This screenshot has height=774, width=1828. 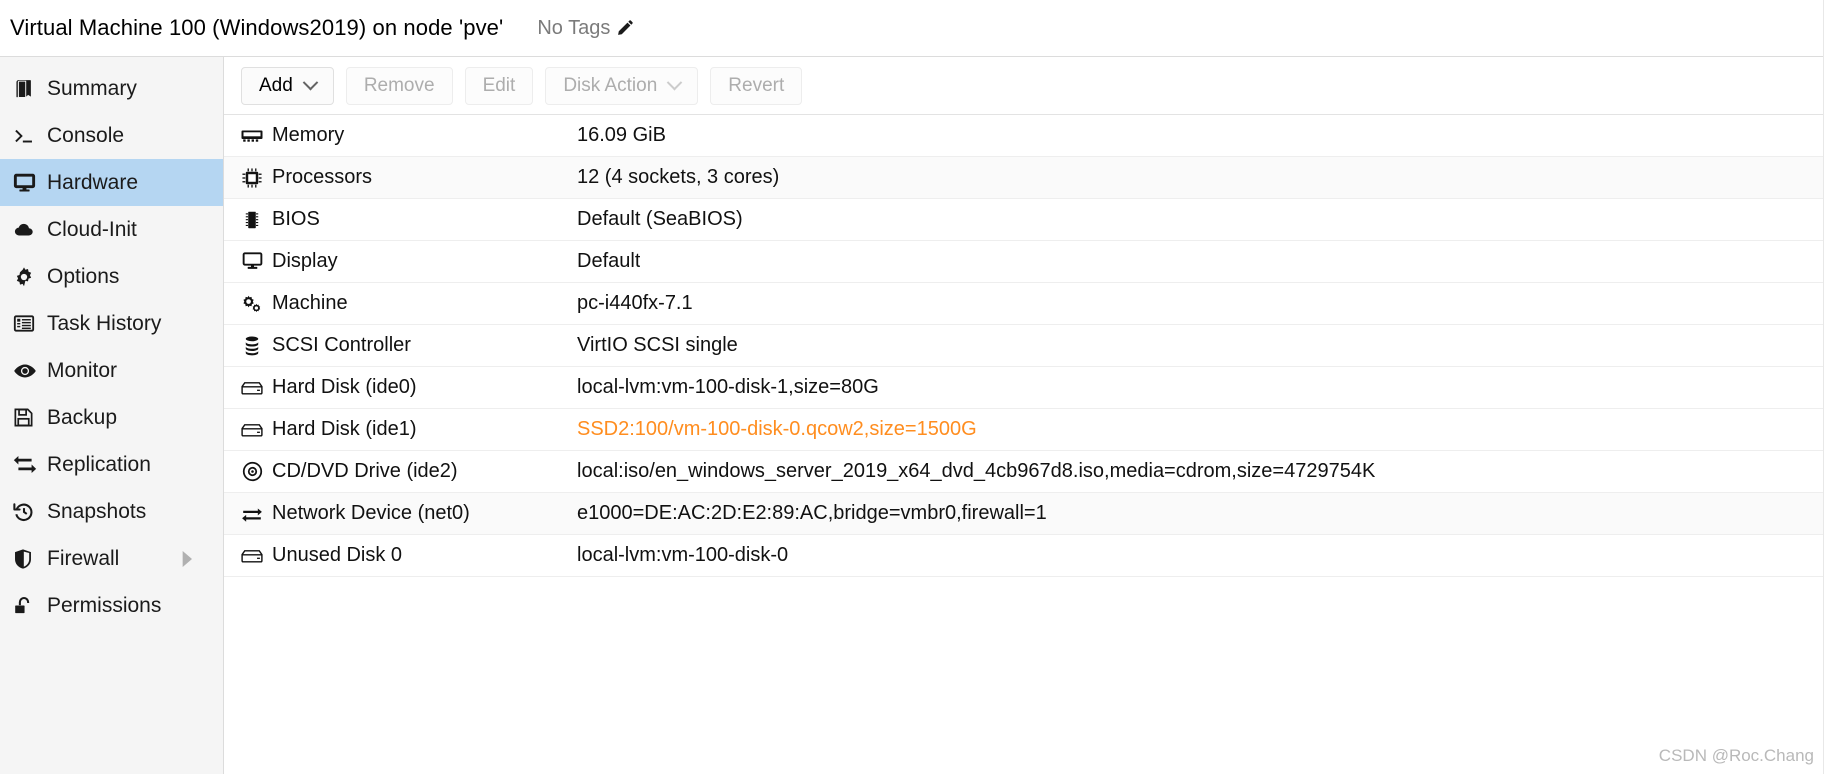 What do you see at coordinates (97, 511) in the screenshot?
I see `sidebar-item-label: Snapshots` at bounding box center [97, 511].